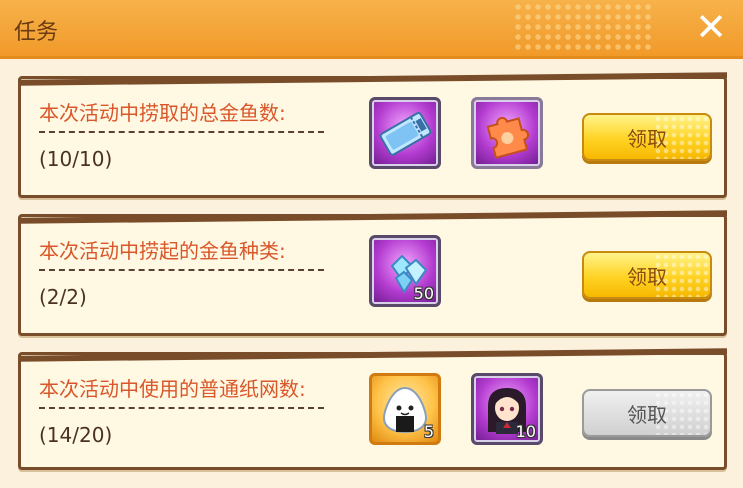  What do you see at coordinates (63, 297) in the screenshot?
I see `mission-progress: (2/2)` at bounding box center [63, 297].